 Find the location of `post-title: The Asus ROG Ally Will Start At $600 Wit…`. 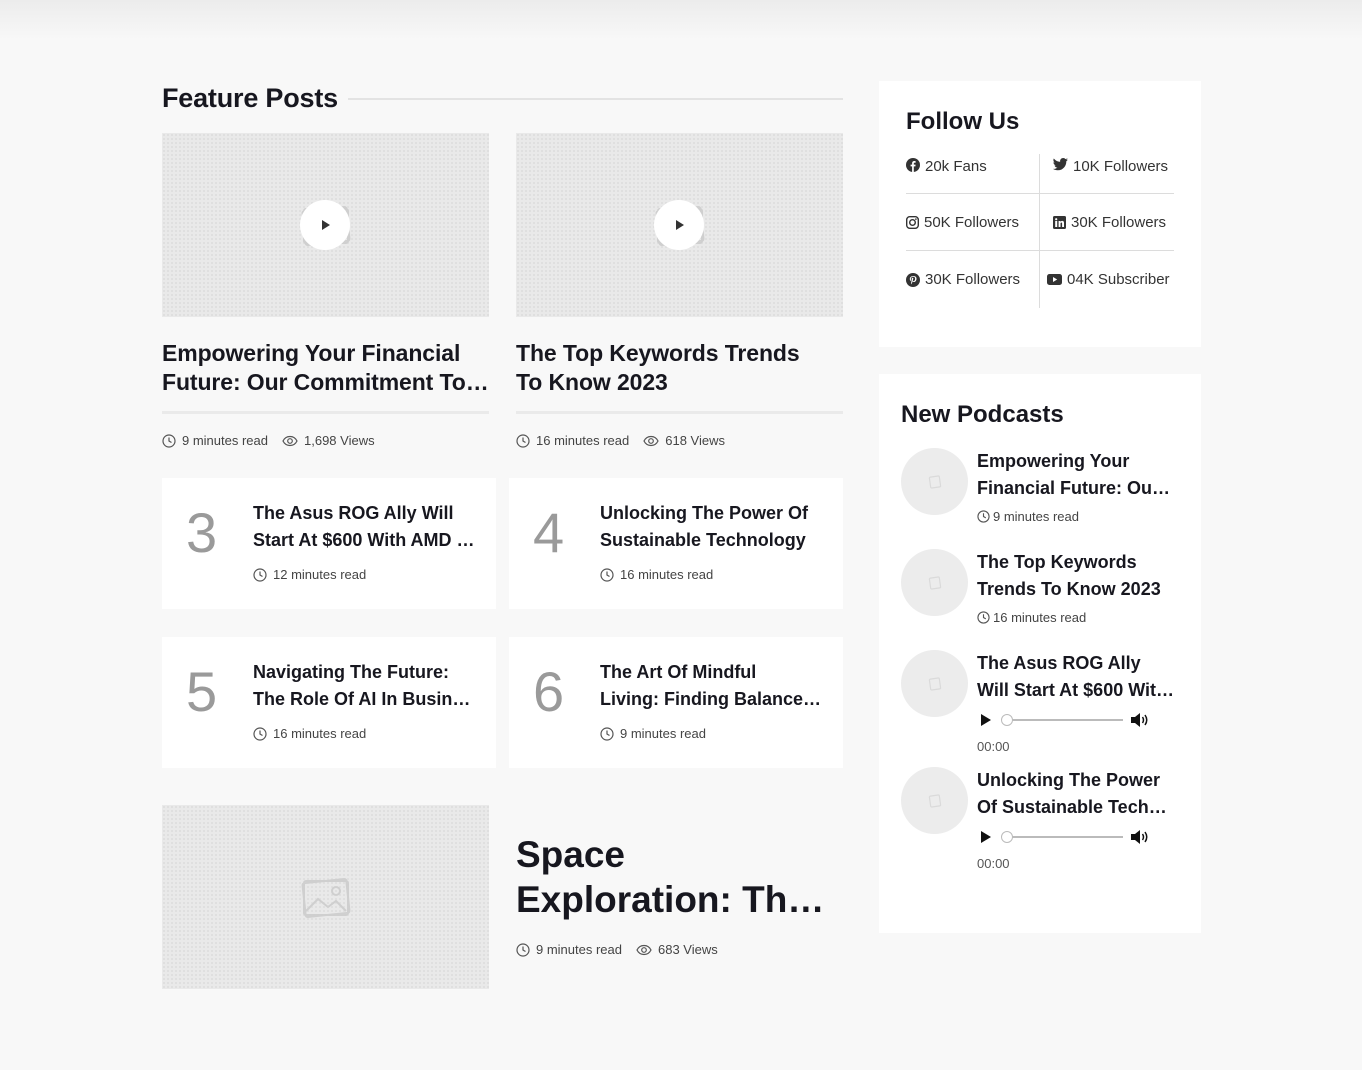

post-title: The Asus ROG Ally Will Start At $600 Wit… is located at coordinates (365, 527).